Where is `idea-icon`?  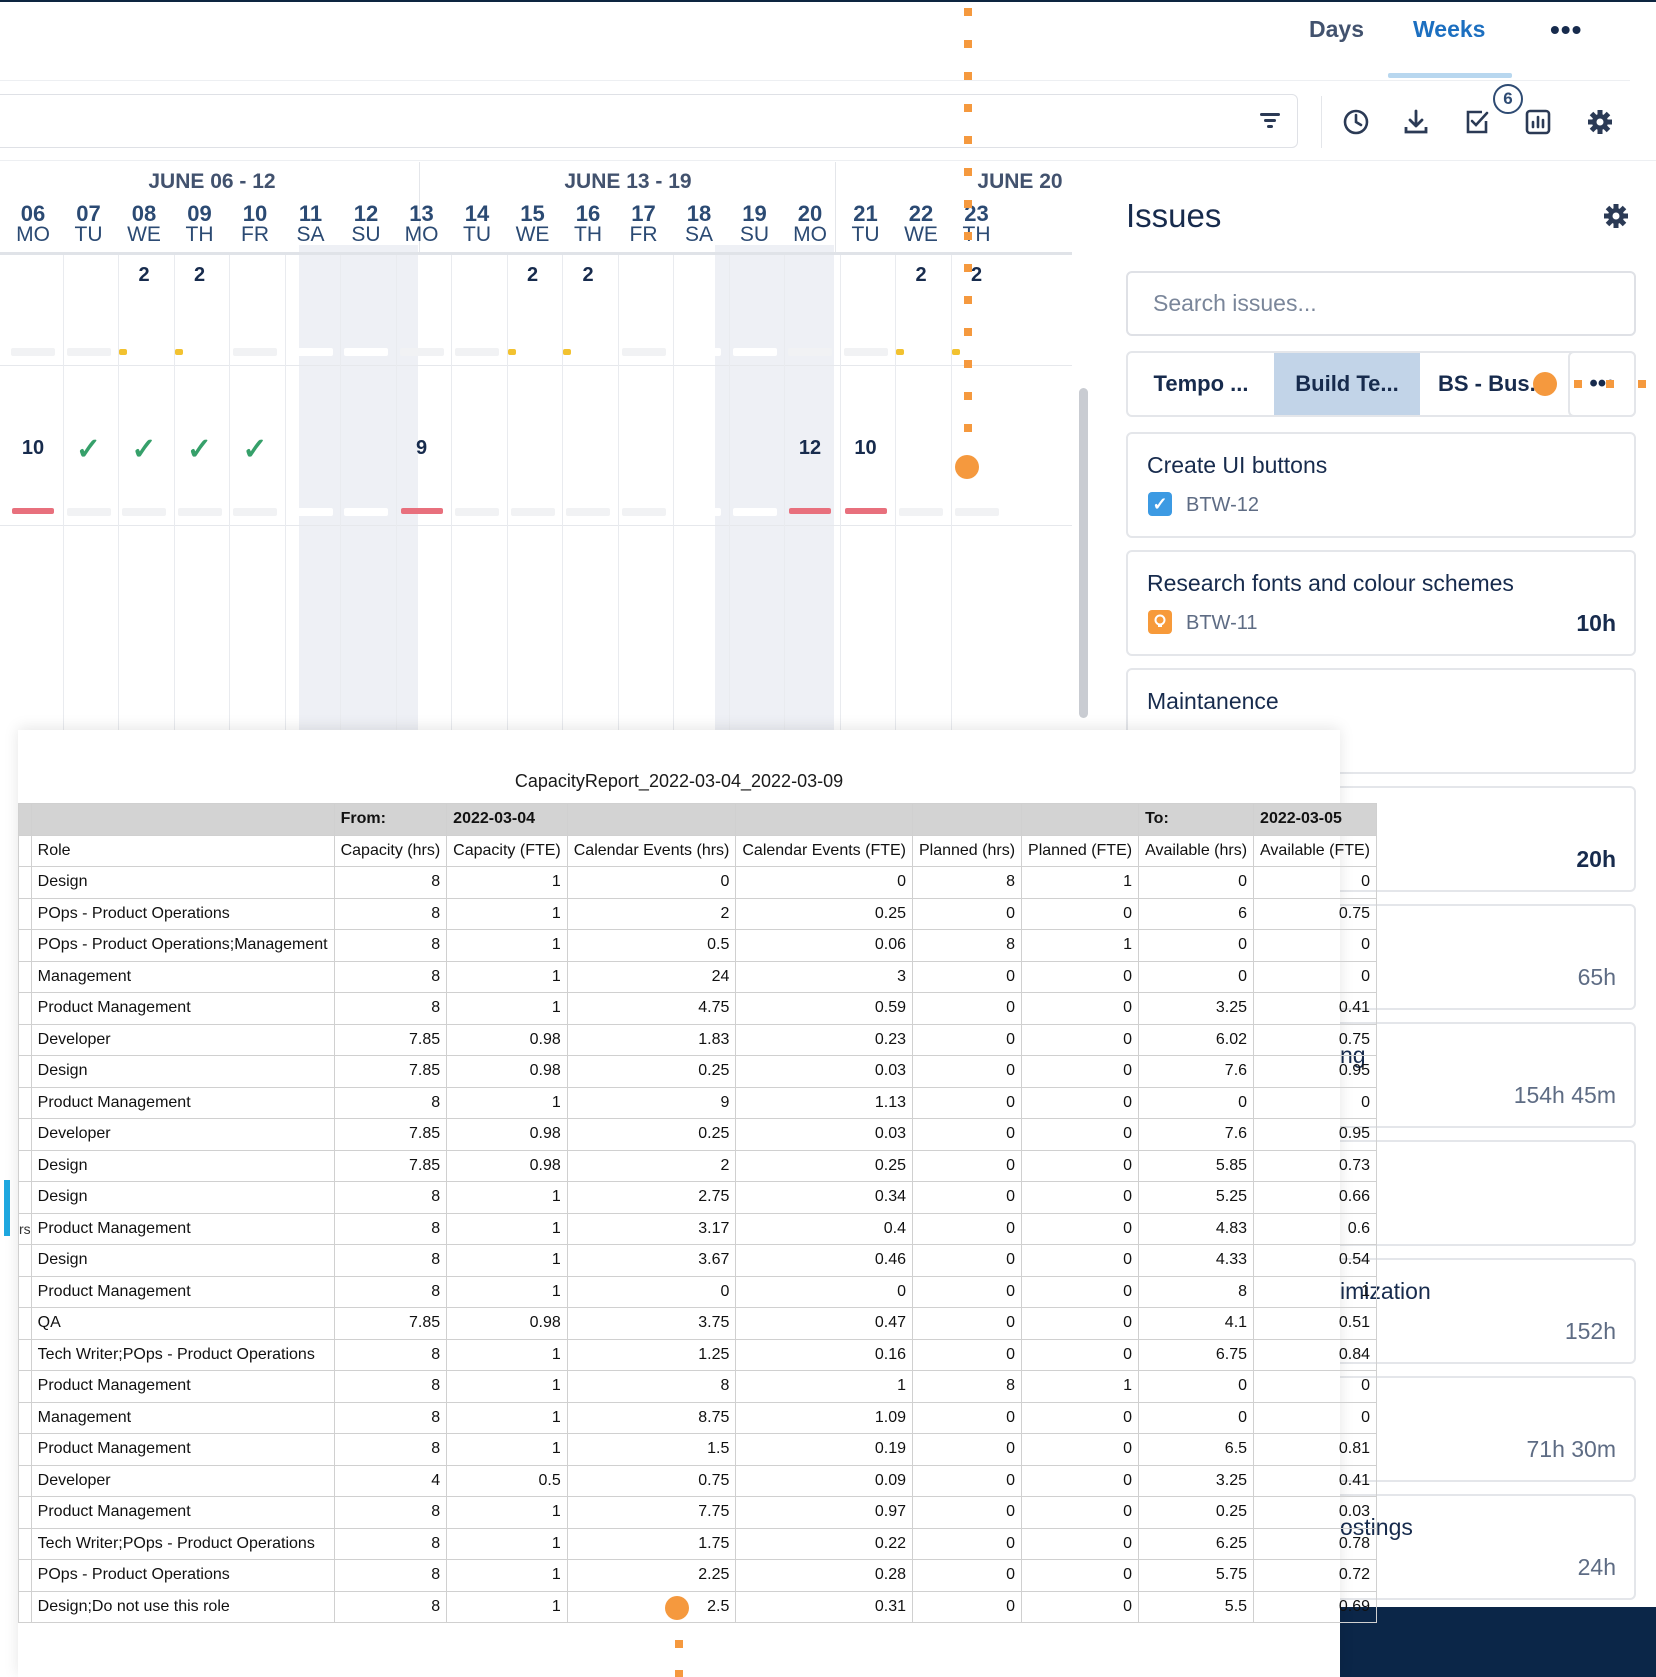 idea-icon is located at coordinates (1160, 622).